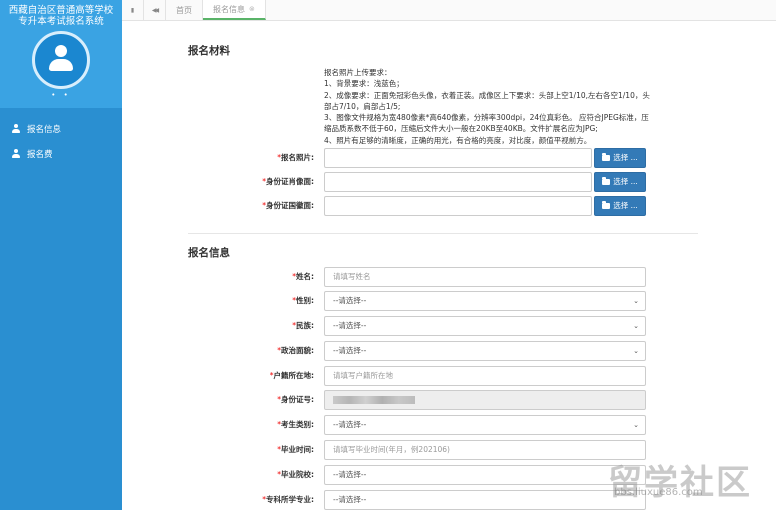 This screenshot has width=776, height=510. I want to click on requirement-line: 4、照片有足够的清晰度，正确的用光，有合格的亮度，对比度，颜值平视前方。, so click(458, 140).